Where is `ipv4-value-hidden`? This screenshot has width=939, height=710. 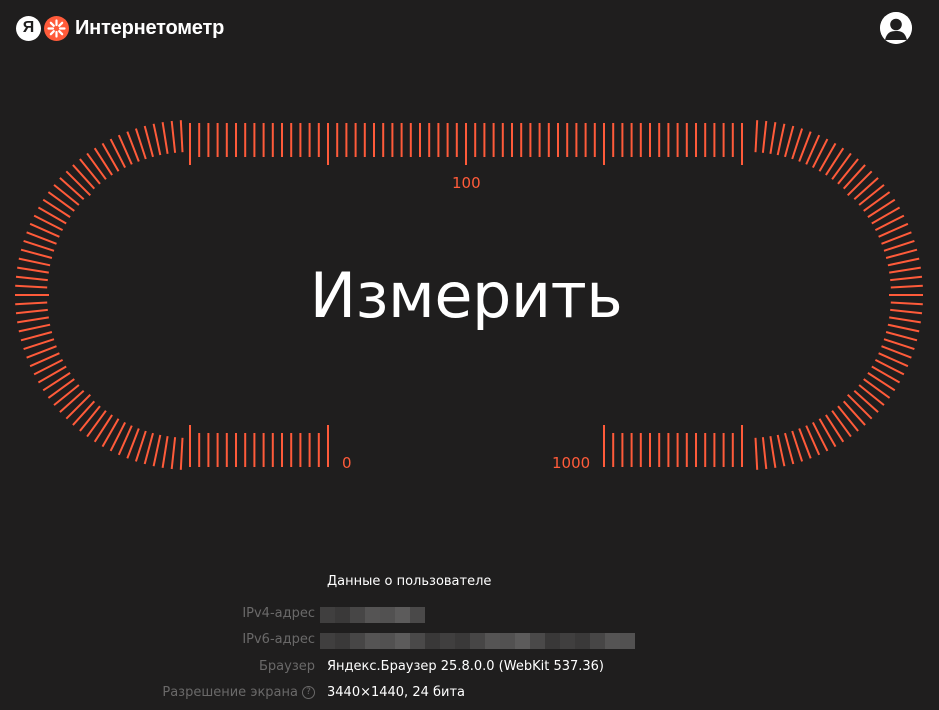 ipv4-value-hidden is located at coordinates (372, 615).